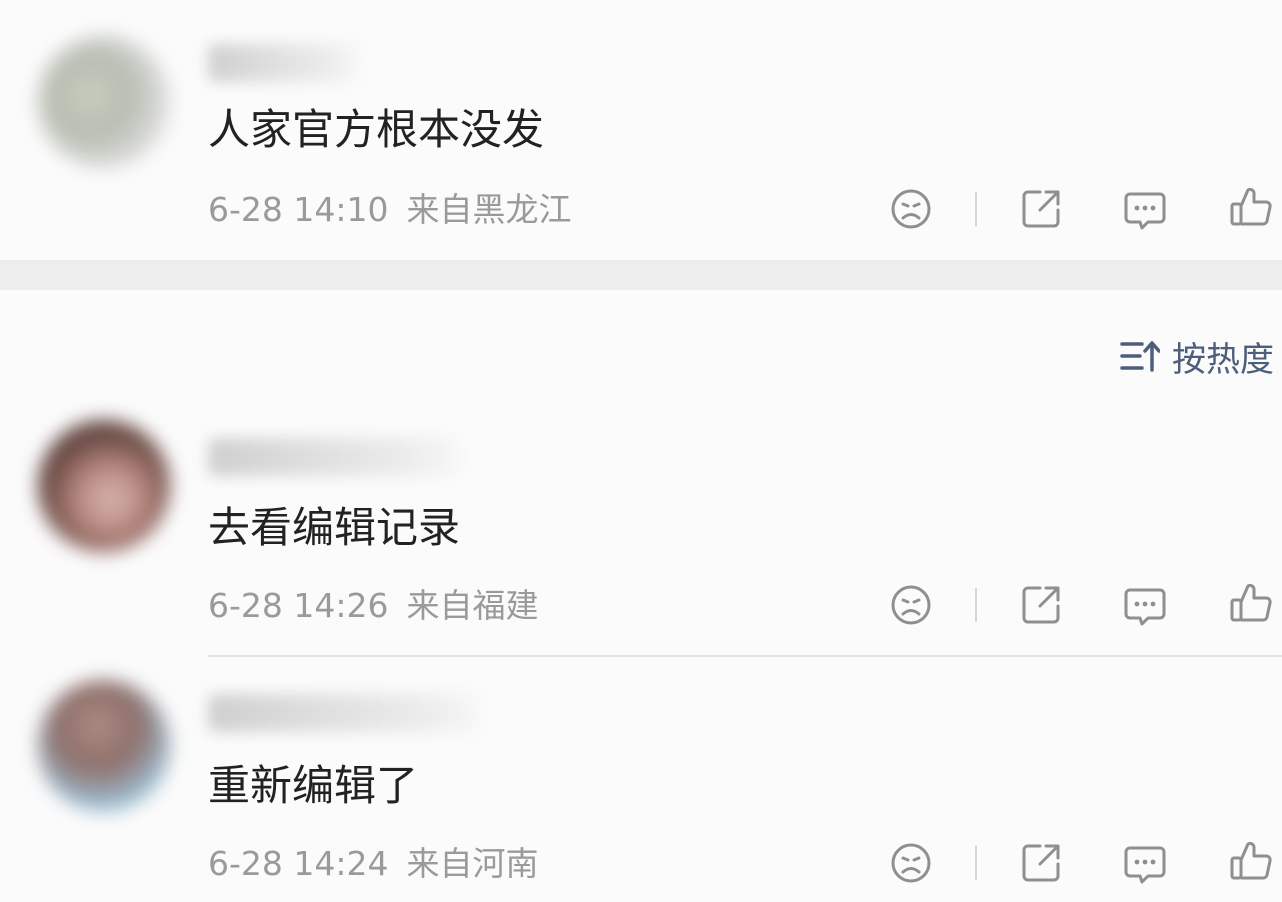 The height and width of the screenshot is (902, 1282). I want to click on sort-button: 按热度, so click(1197, 357).